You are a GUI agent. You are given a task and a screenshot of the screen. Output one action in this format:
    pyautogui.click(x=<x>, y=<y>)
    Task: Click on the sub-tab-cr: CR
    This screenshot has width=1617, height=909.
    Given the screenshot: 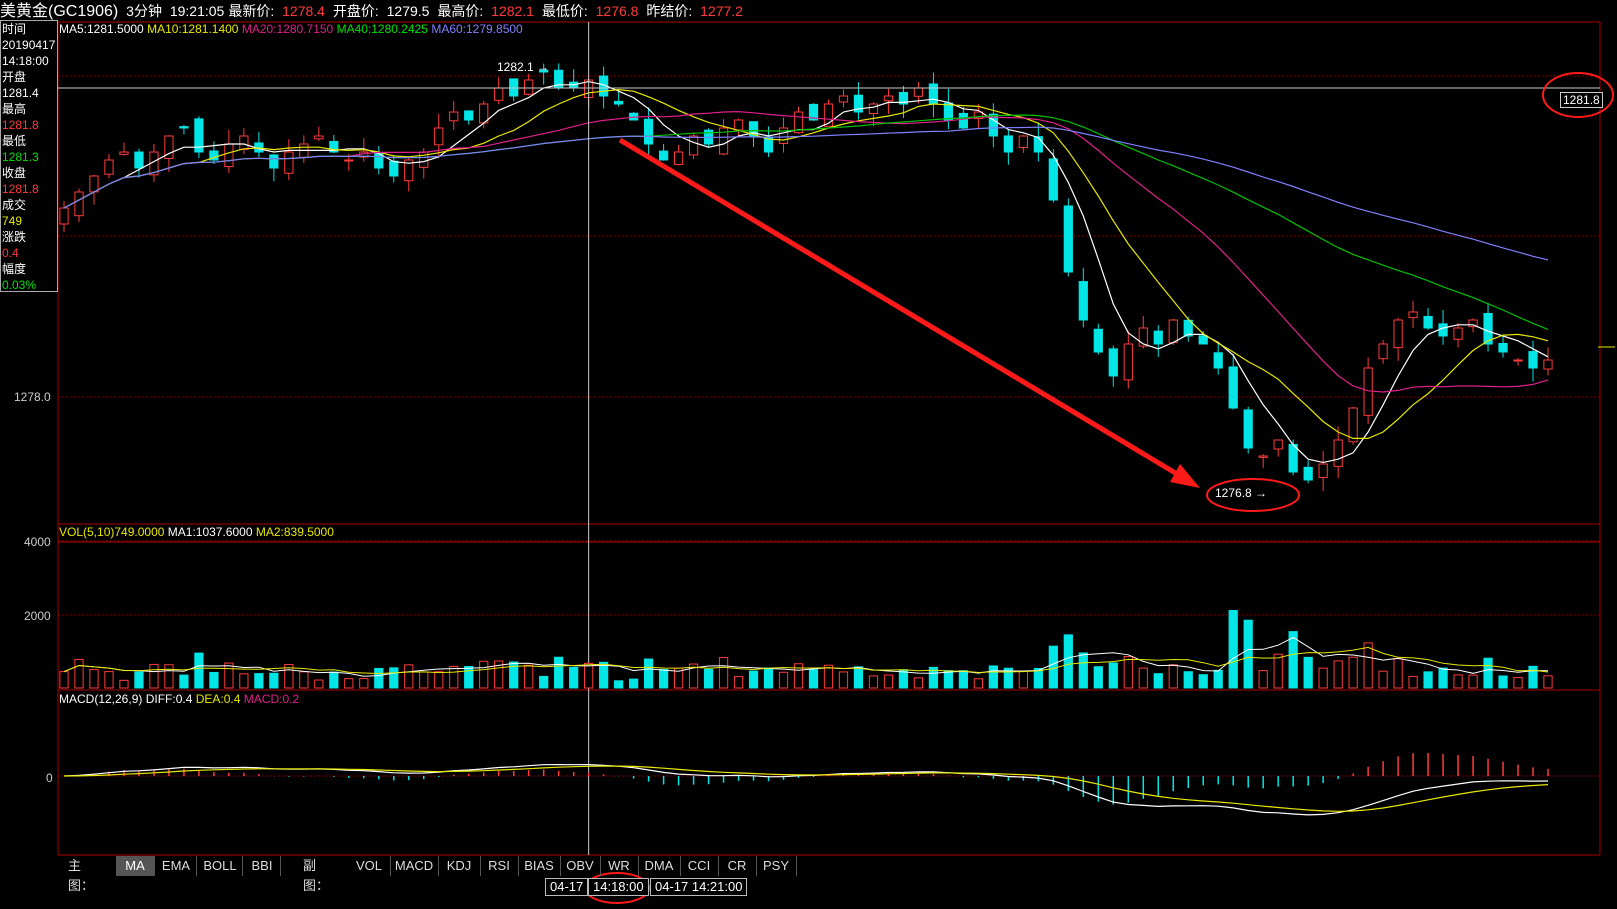 What is the action you would take?
    pyautogui.click(x=737, y=866)
    